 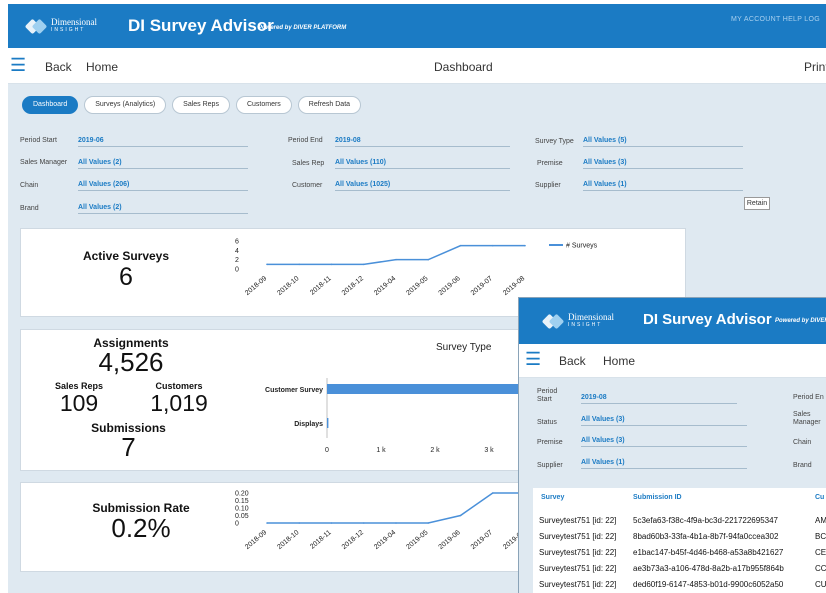 What do you see at coordinates (179, 403) in the screenshot?
I see `customers-value: 1,019` at bounding box center [179, 403].